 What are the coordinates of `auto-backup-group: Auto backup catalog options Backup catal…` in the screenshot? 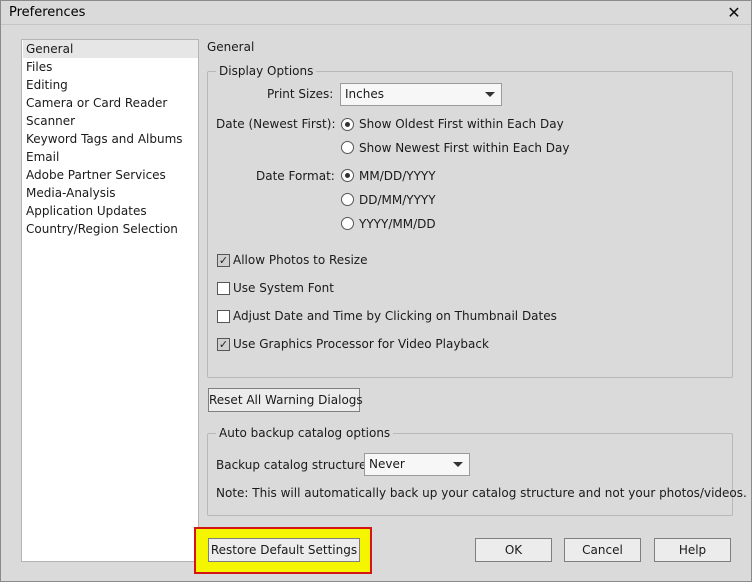 It's located at (477, 471).